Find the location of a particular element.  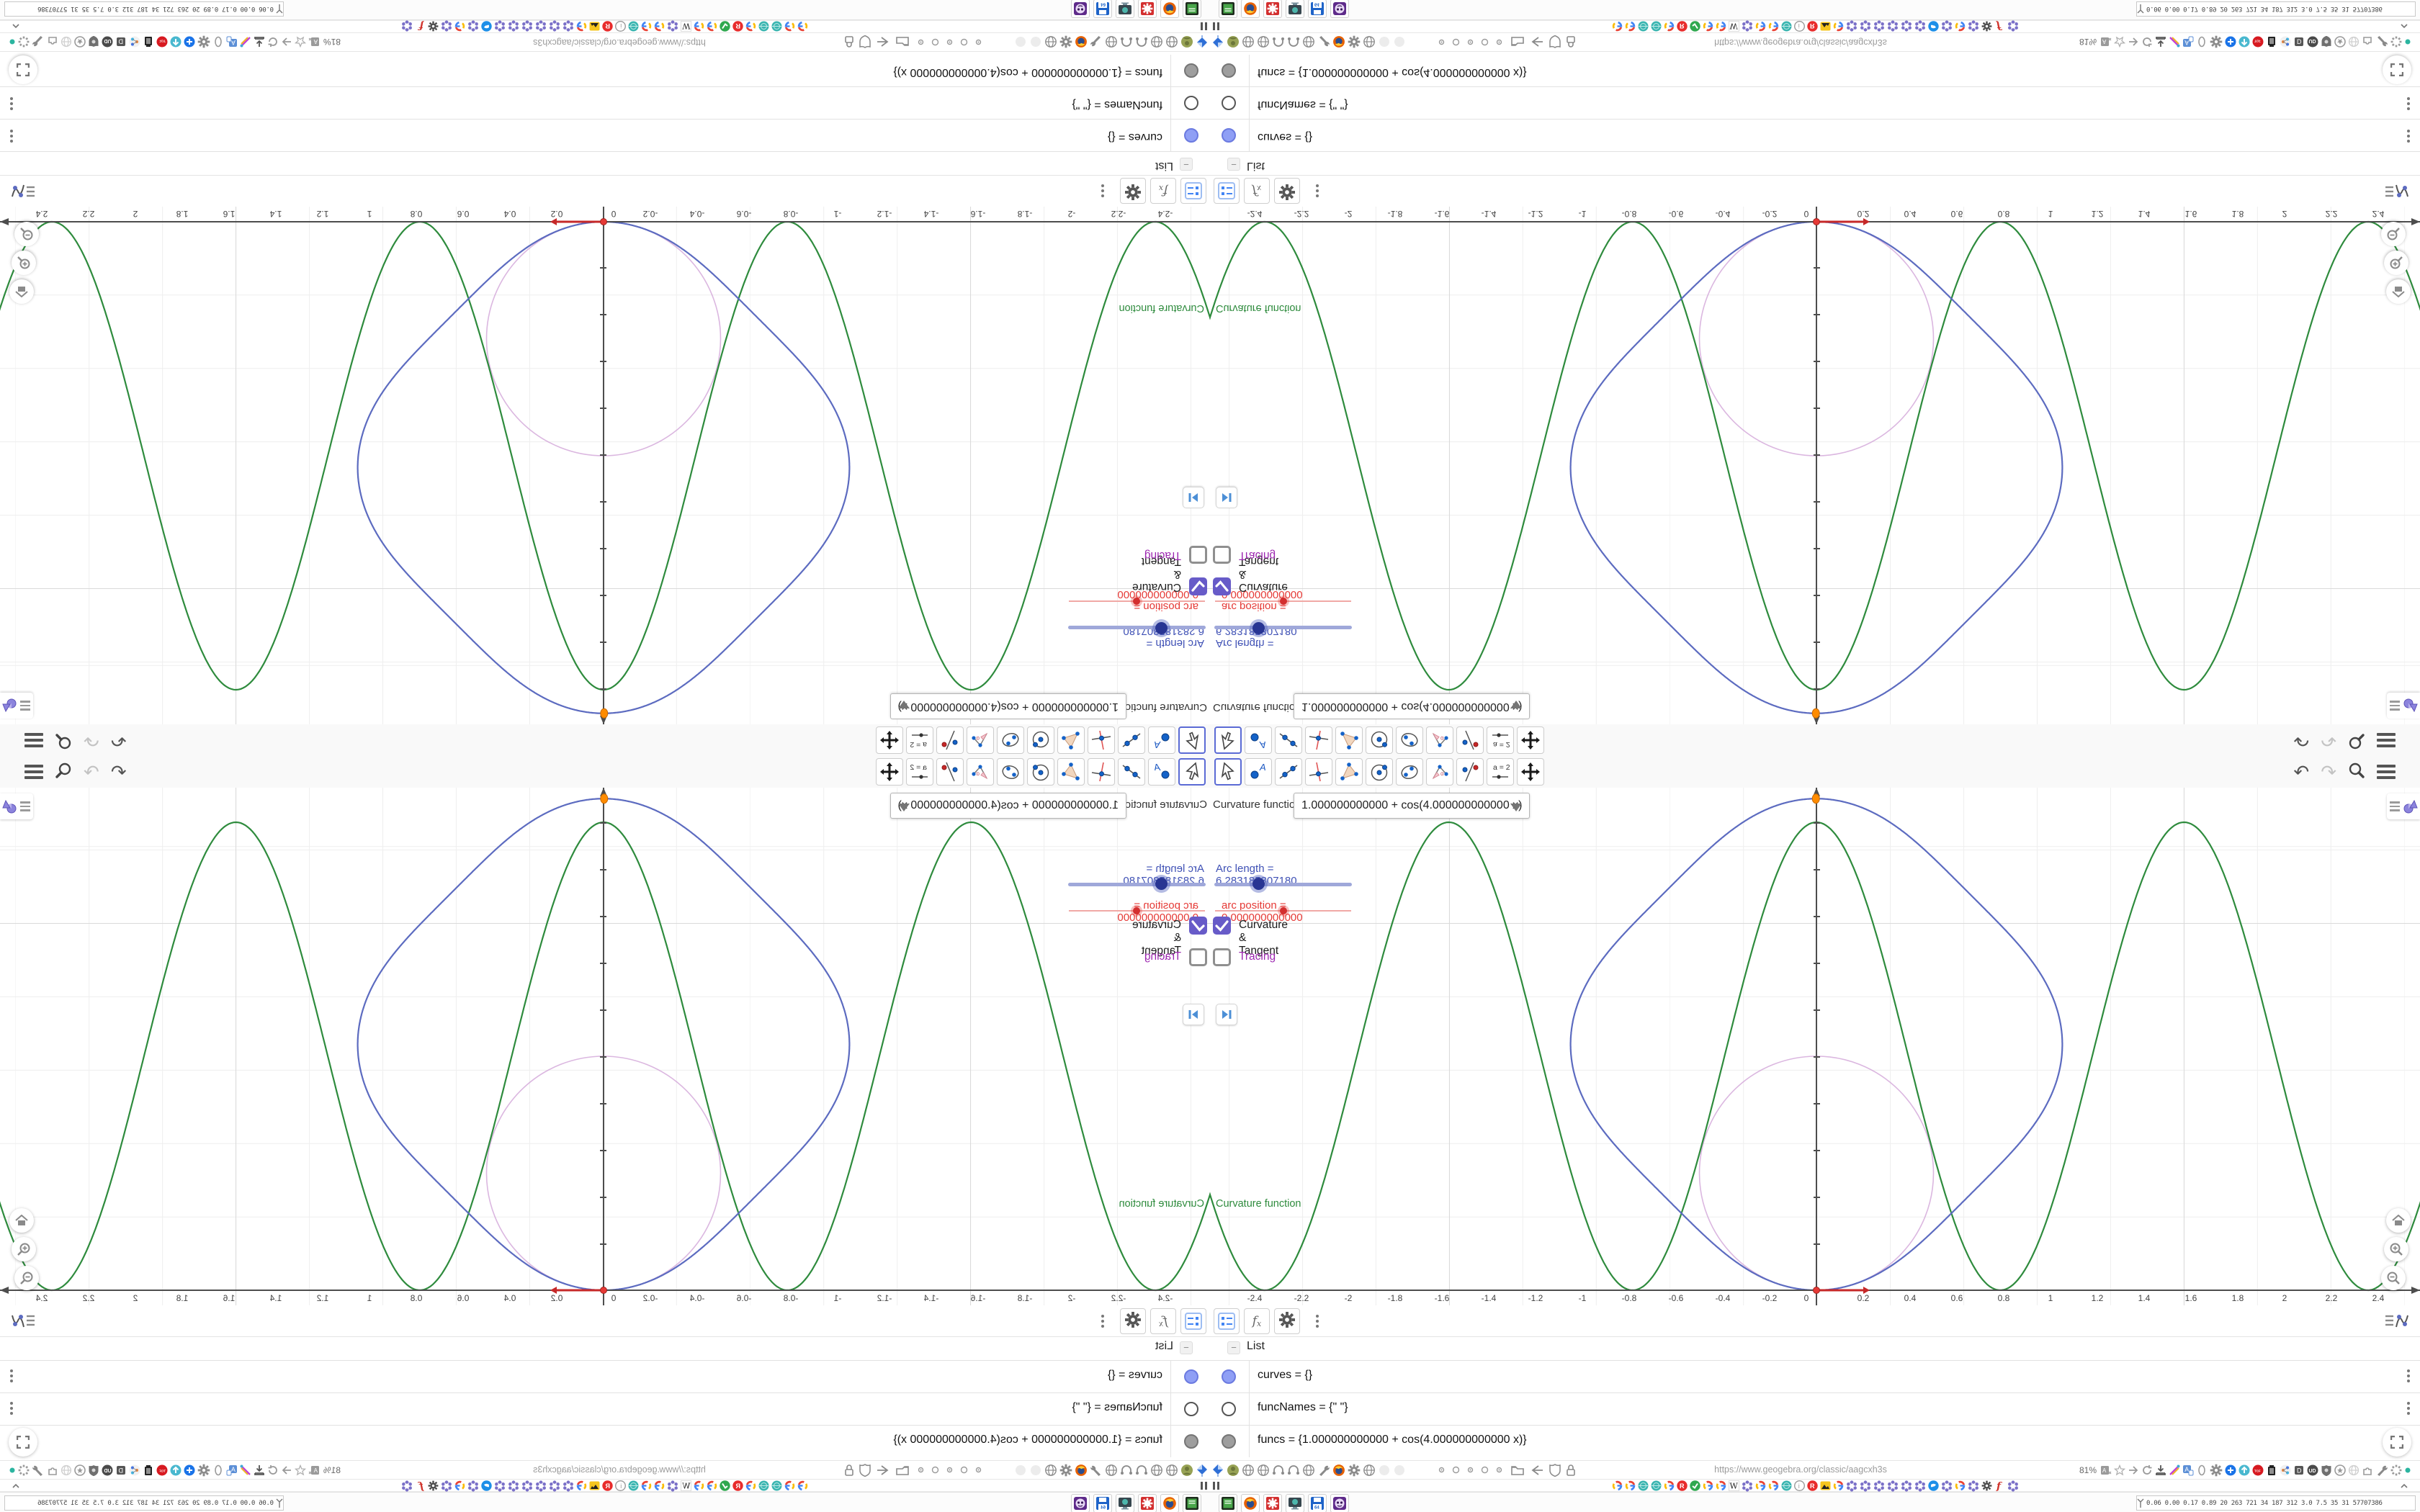

algebra-row-curves: curves = {} is located at coordinates (1815, 136).